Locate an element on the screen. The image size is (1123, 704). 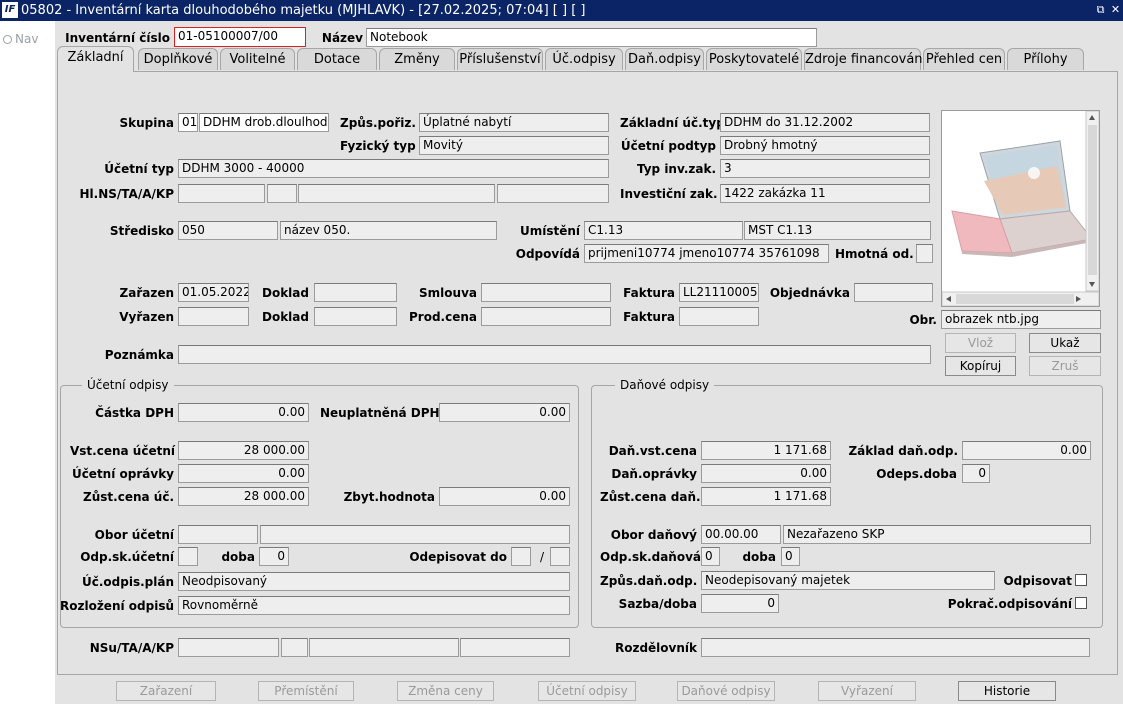
doba-field: 0 is located at coordinates (274, 556).